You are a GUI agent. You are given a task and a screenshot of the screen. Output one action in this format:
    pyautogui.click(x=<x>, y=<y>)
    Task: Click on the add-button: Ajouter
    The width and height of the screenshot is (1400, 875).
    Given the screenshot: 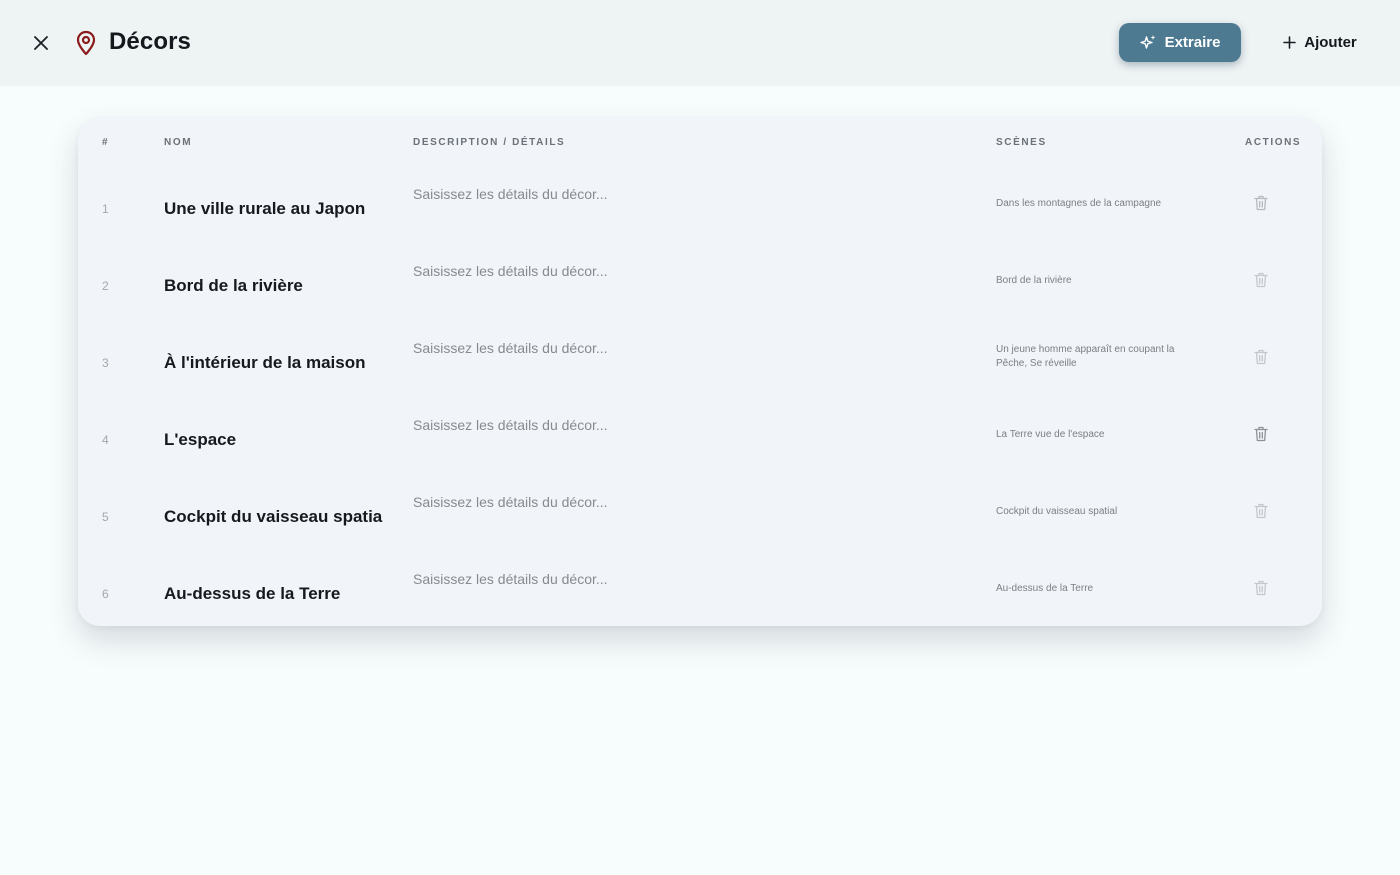 What is the action you would take?
    pyautogui.click(x=1320, y=42)
    